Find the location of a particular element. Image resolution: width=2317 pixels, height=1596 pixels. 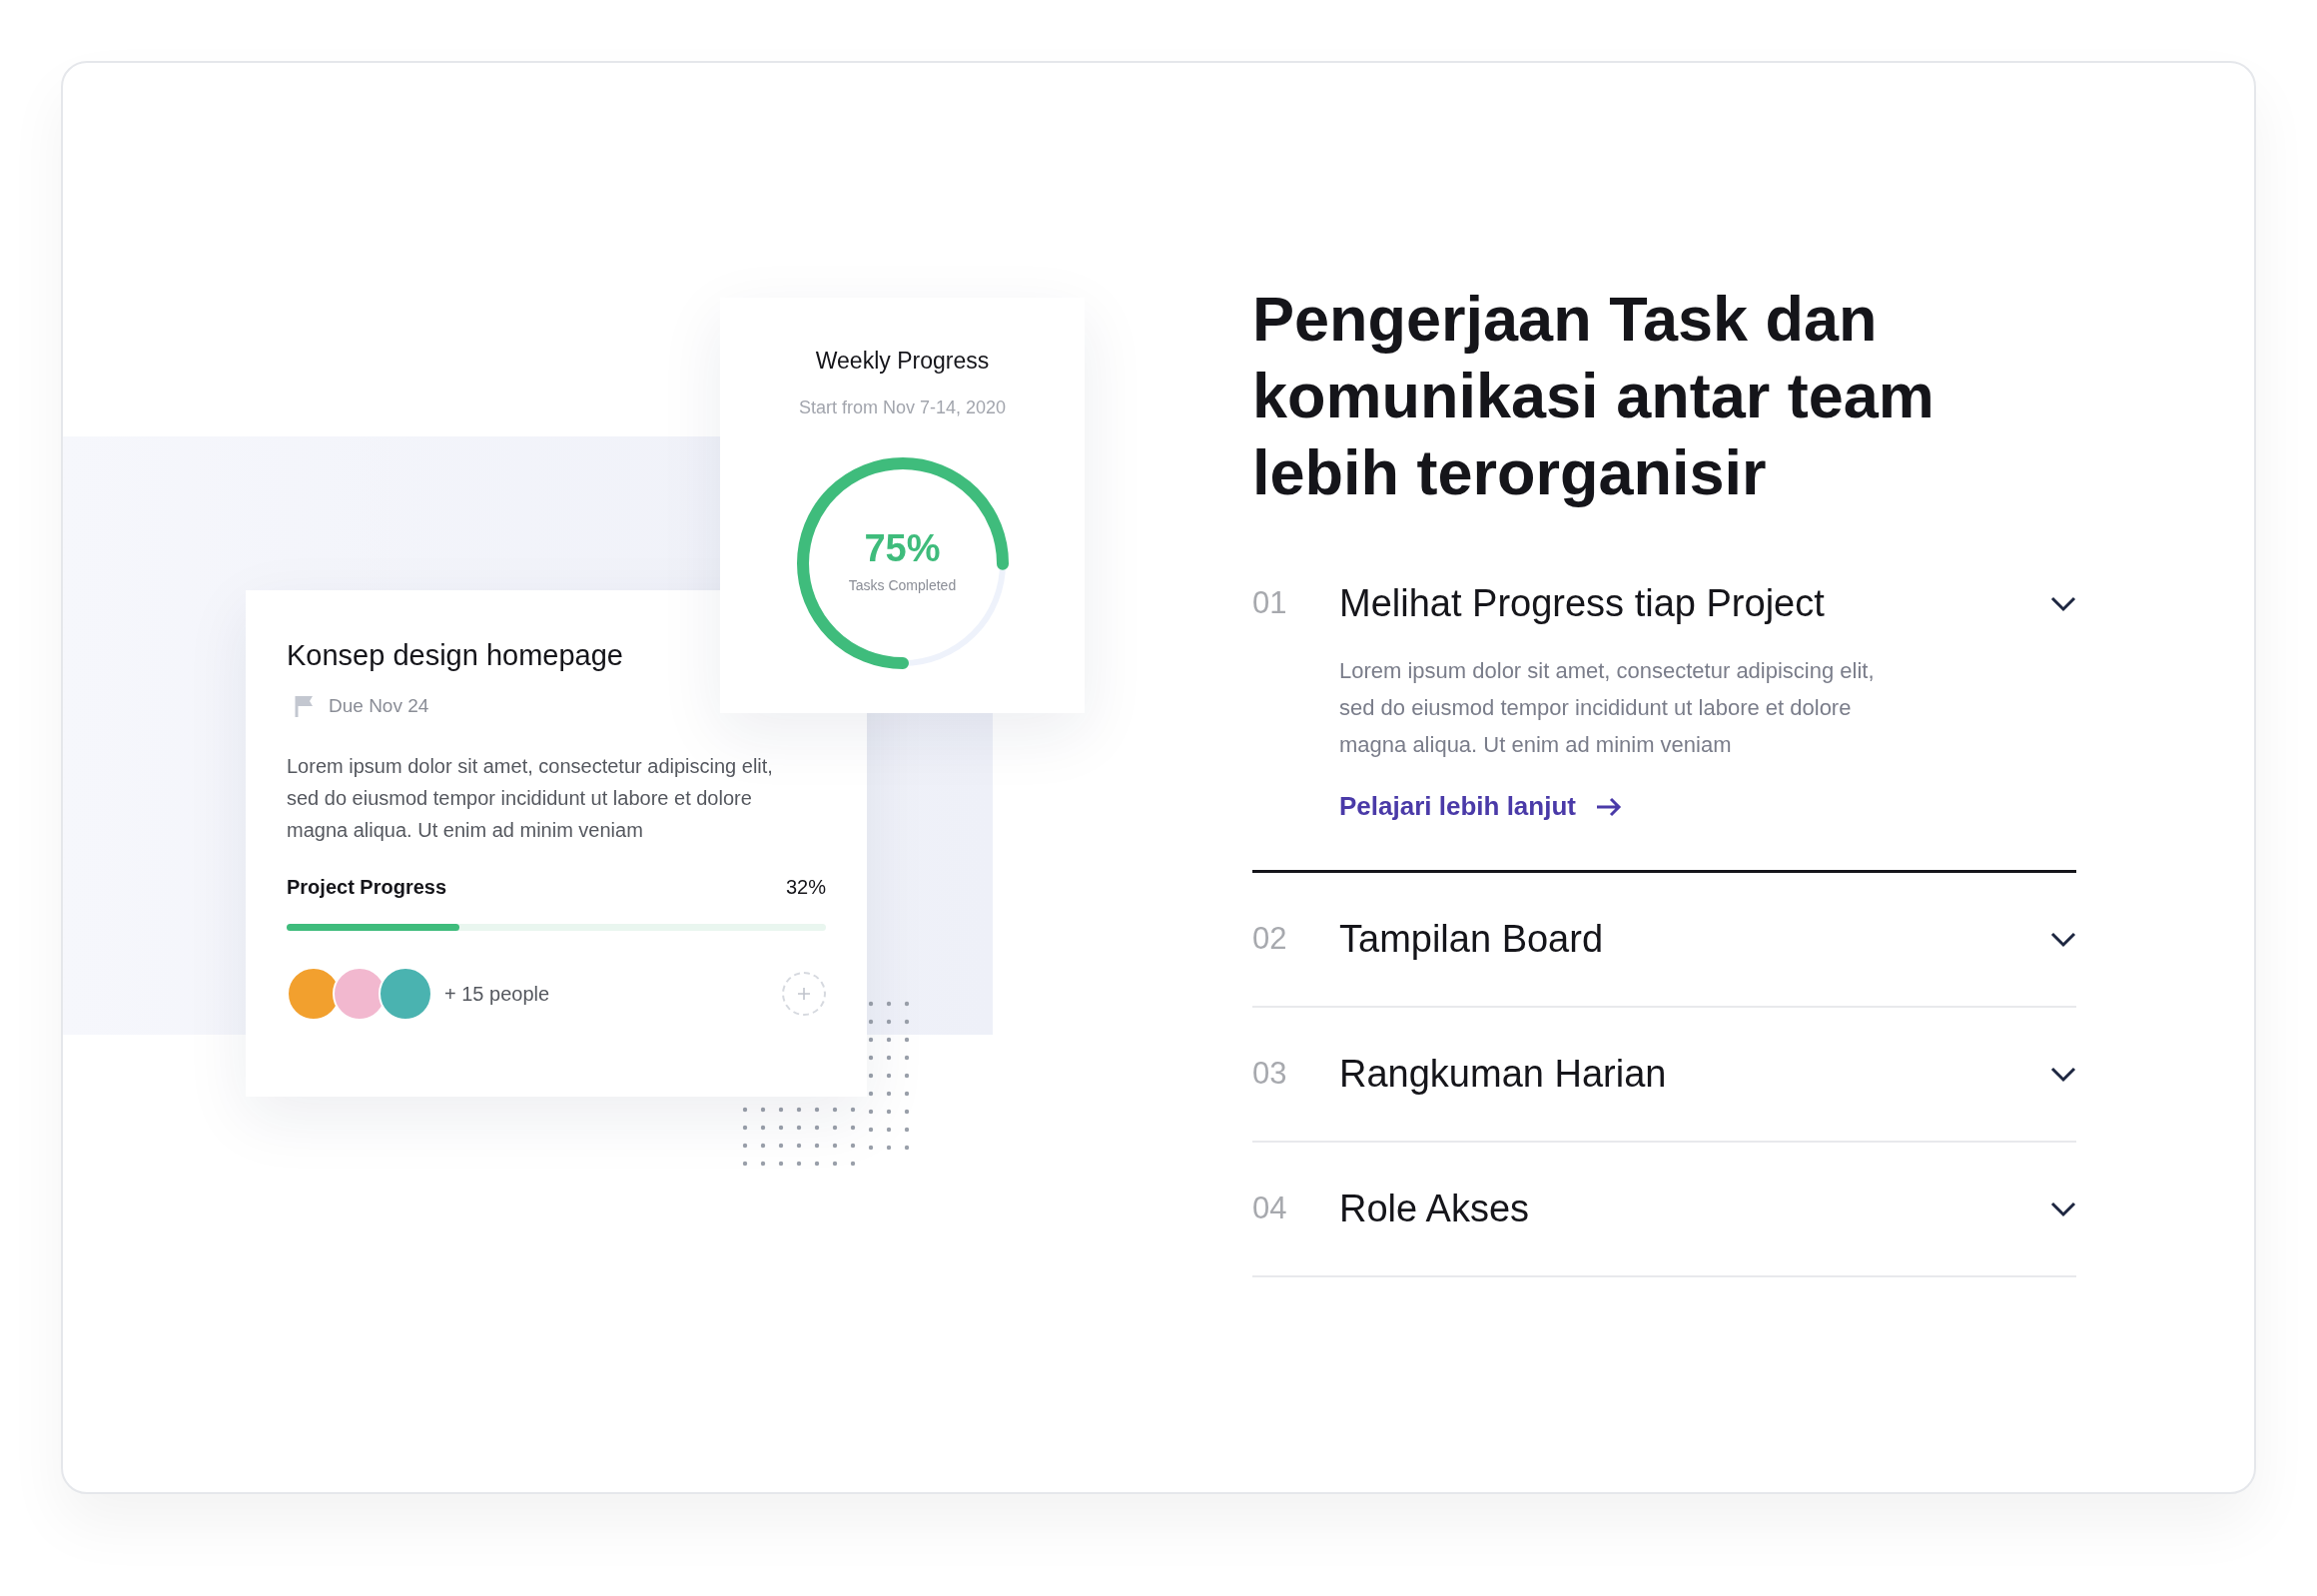

plus-icon is located at coordinates (804, 994).